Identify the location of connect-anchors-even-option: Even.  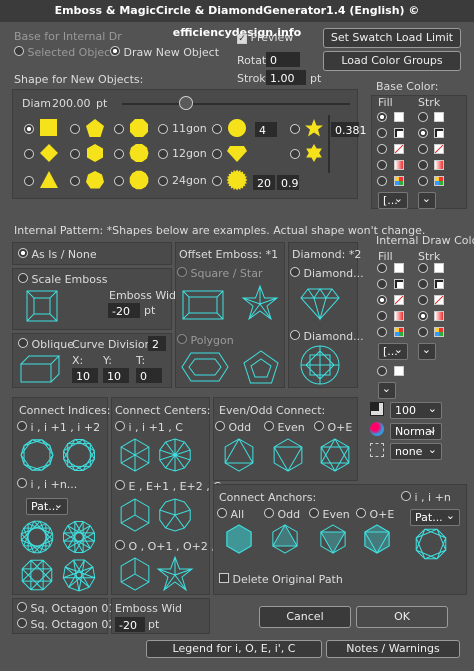
(329, 514).